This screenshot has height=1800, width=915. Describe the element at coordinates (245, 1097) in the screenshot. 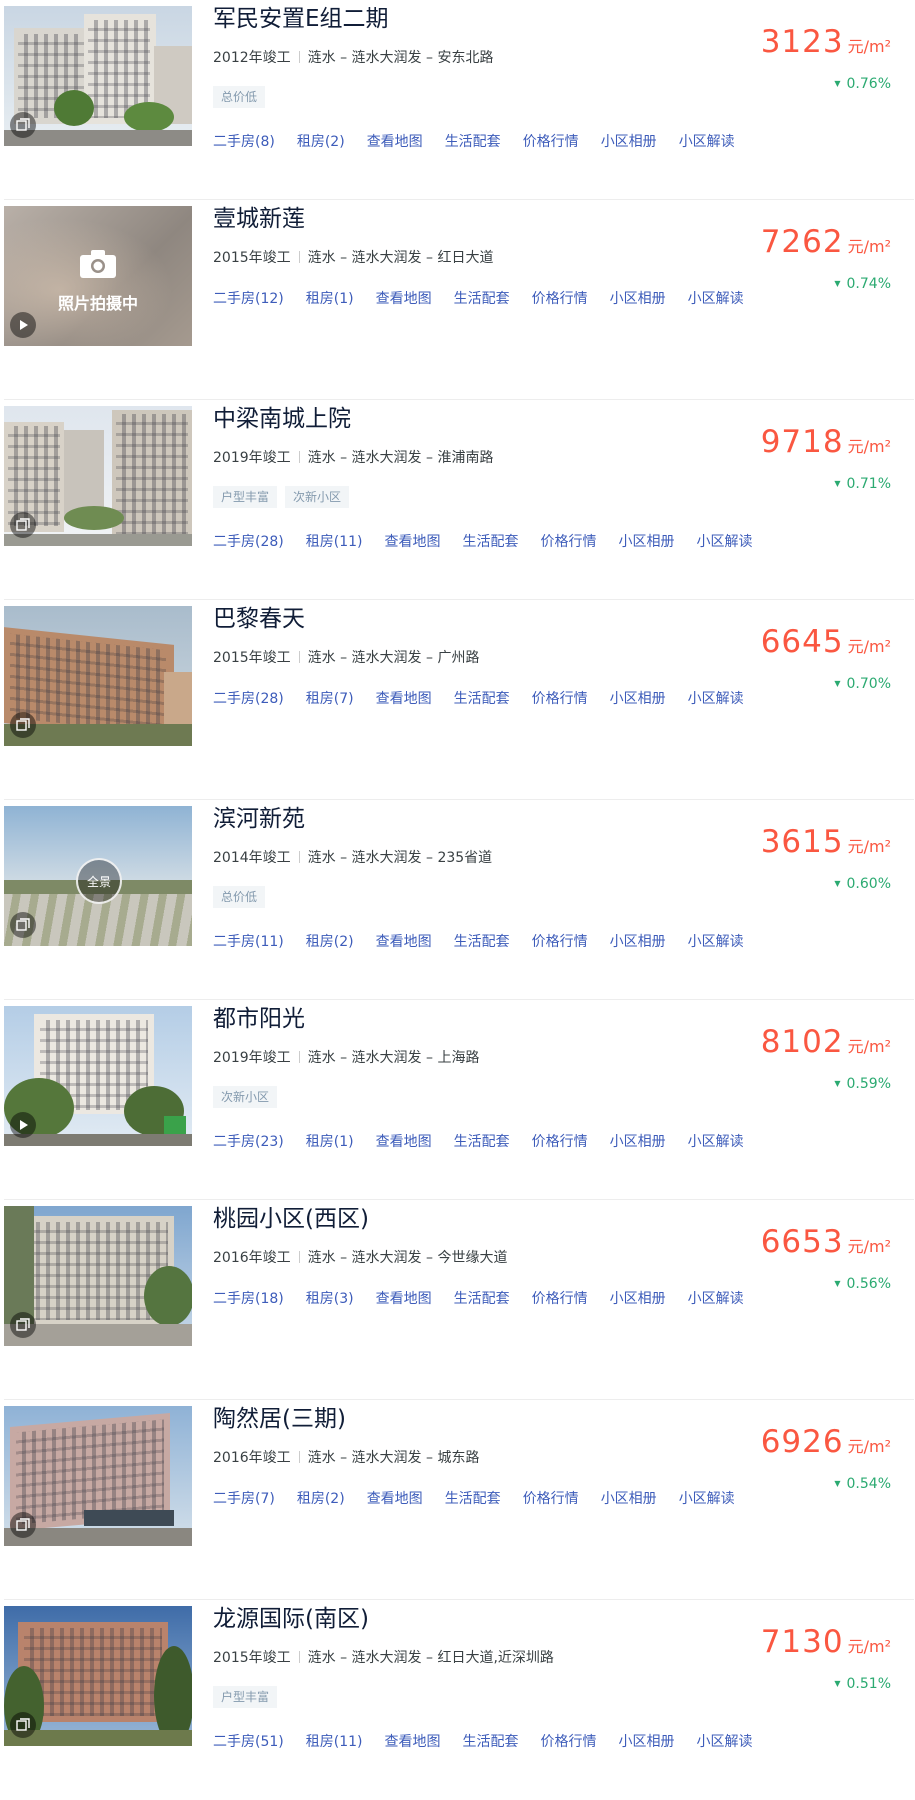

I see `tag: 次新小区` at that location.